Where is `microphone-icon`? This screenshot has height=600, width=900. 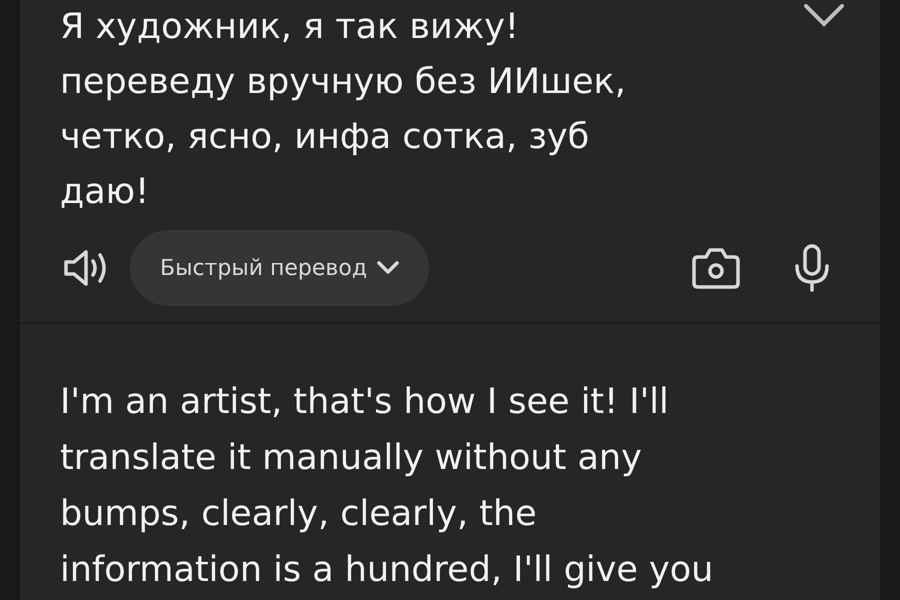 microphone-icon is located at coordinates (812, 268).